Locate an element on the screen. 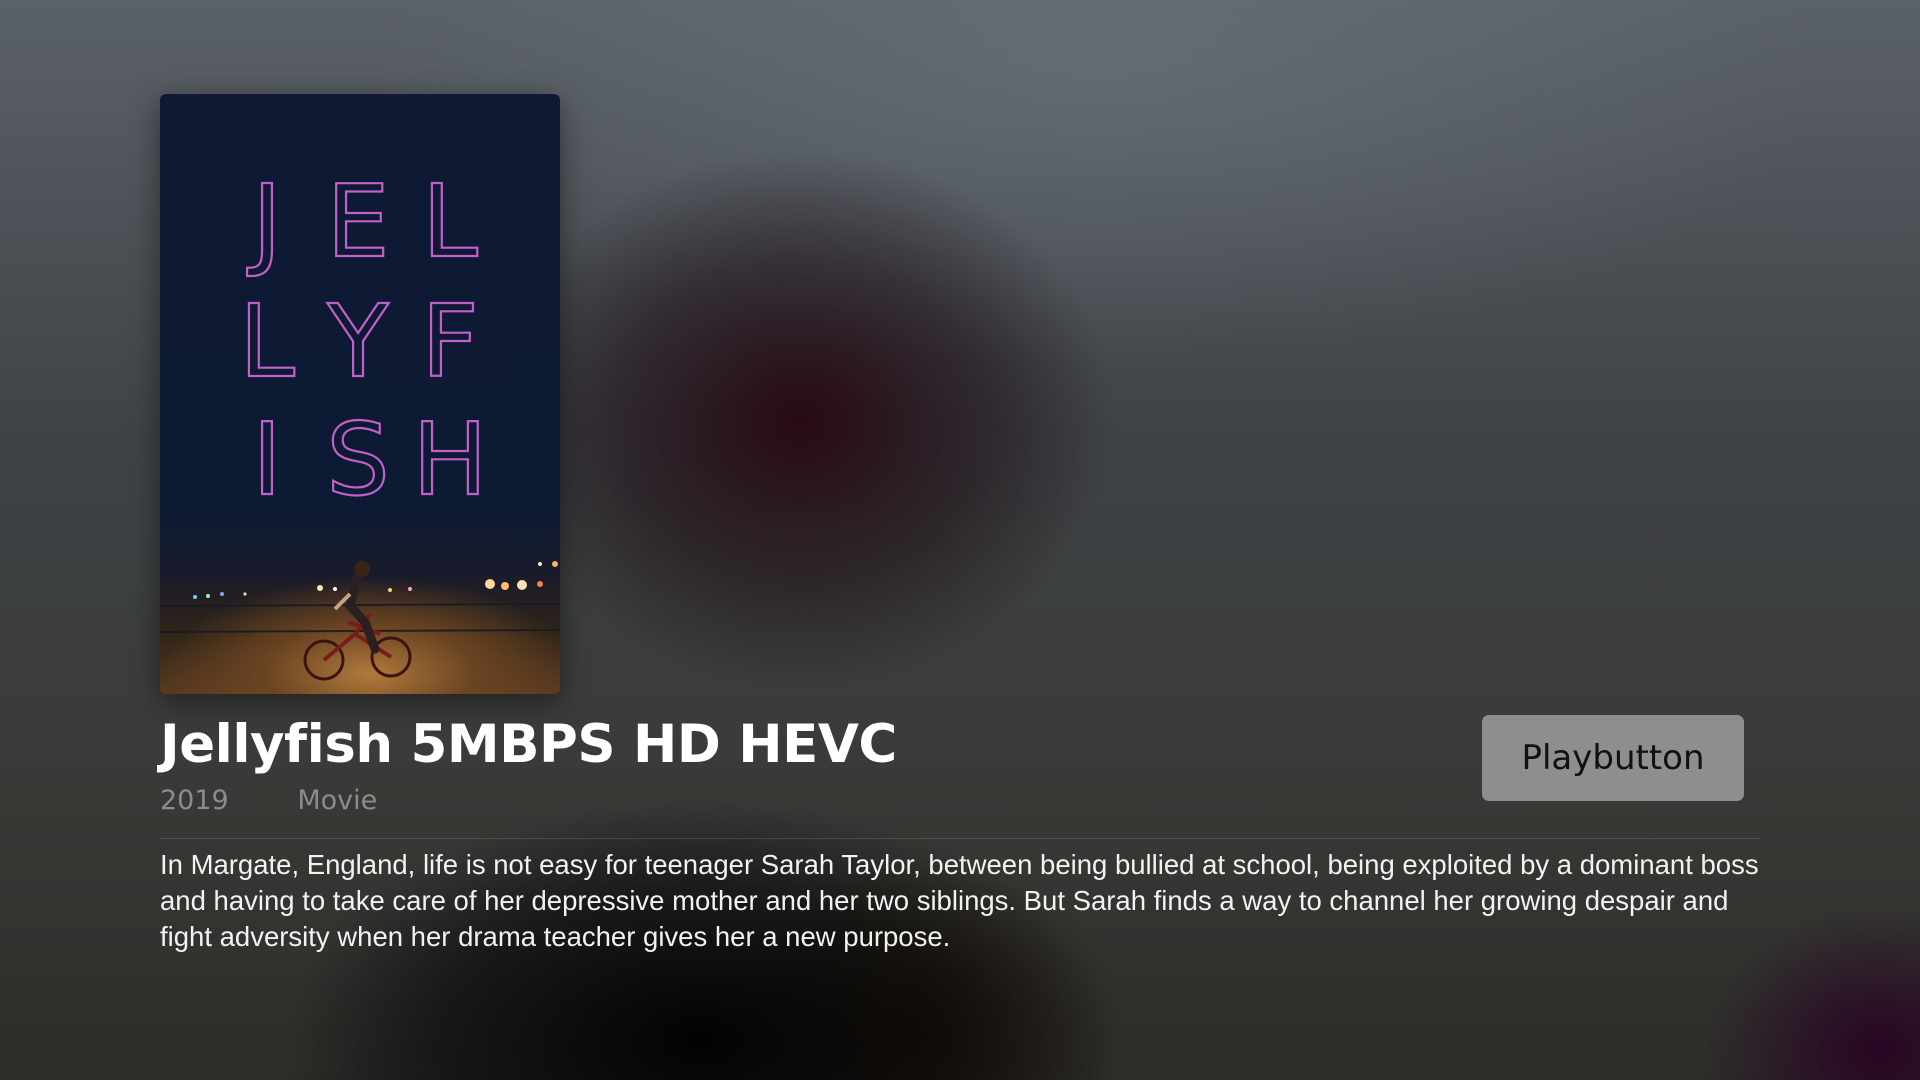 The height and width of the screenshot is (1080, 1920). cyclist-figure is located at coordinates (357, 621).